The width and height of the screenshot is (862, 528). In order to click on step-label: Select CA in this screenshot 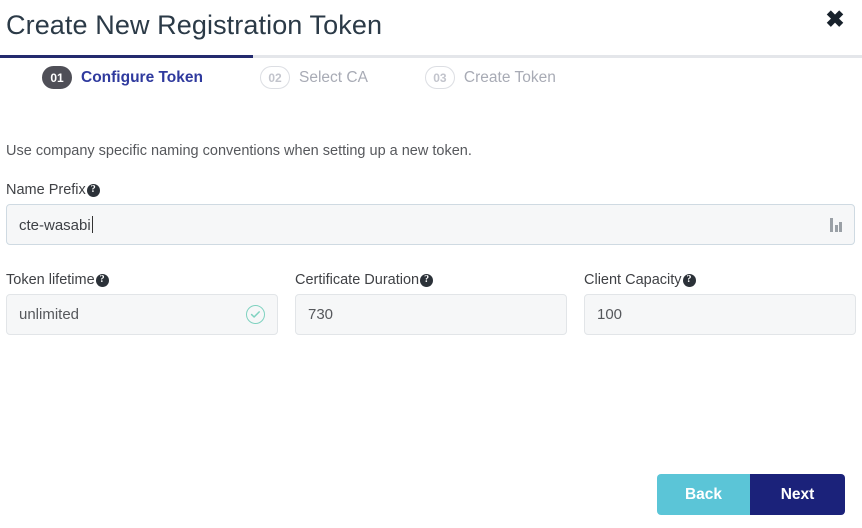, I will do `click(333, 77)`.